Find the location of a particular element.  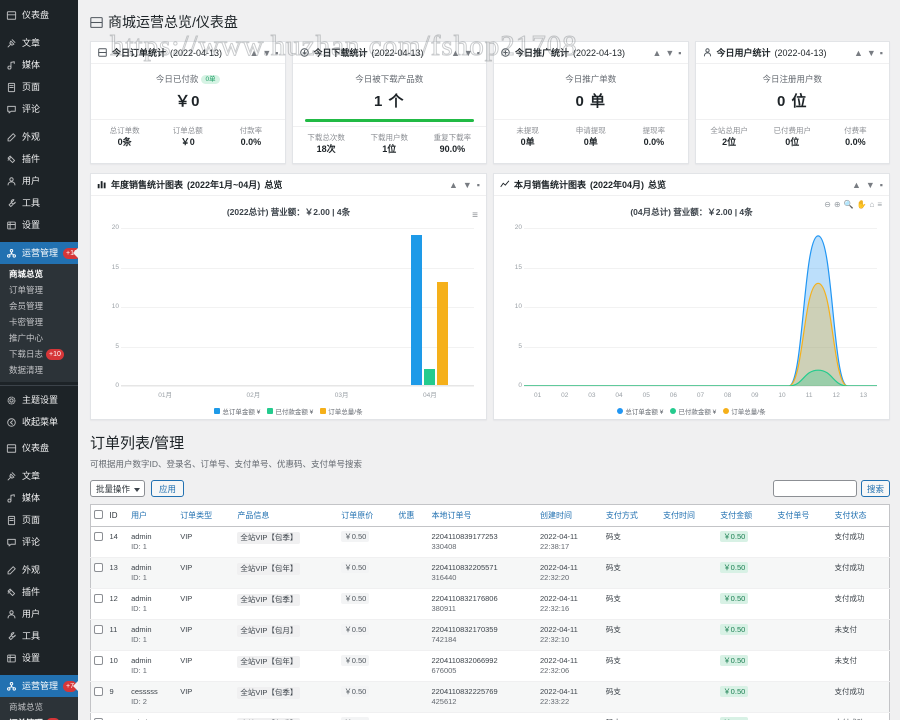

orders-col-6: 本地订单号 is located at coordinates (483, 515).